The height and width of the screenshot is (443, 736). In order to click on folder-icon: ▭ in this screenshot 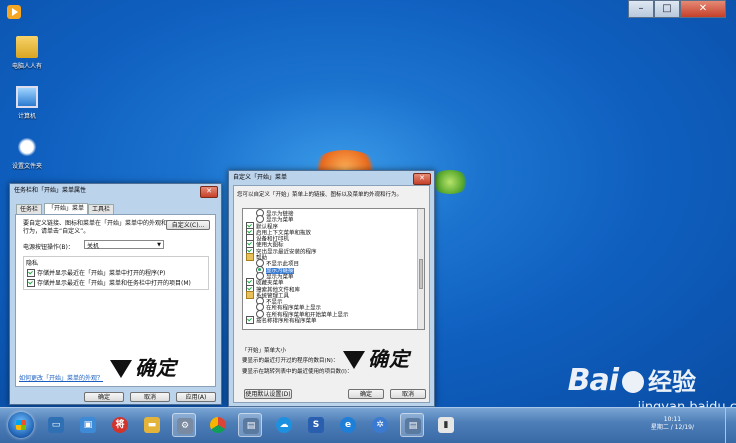, I will do `click(56, 425)`.